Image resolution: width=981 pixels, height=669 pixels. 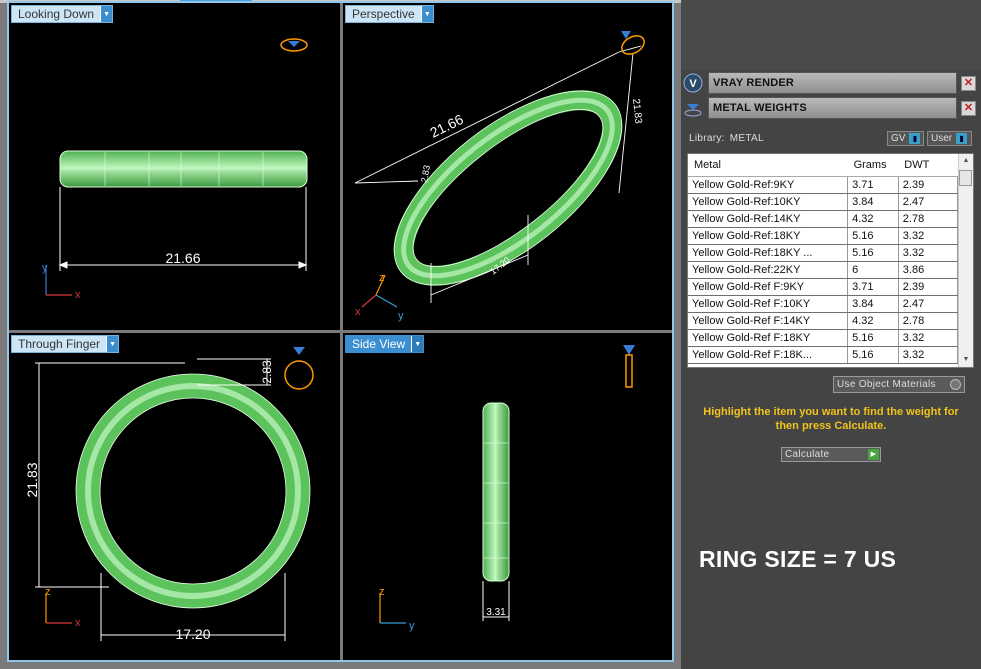 I want to click on table-row: Yellow Gold-Ref:18KY ... 5.16 3.32, so click(x=823, y=253).